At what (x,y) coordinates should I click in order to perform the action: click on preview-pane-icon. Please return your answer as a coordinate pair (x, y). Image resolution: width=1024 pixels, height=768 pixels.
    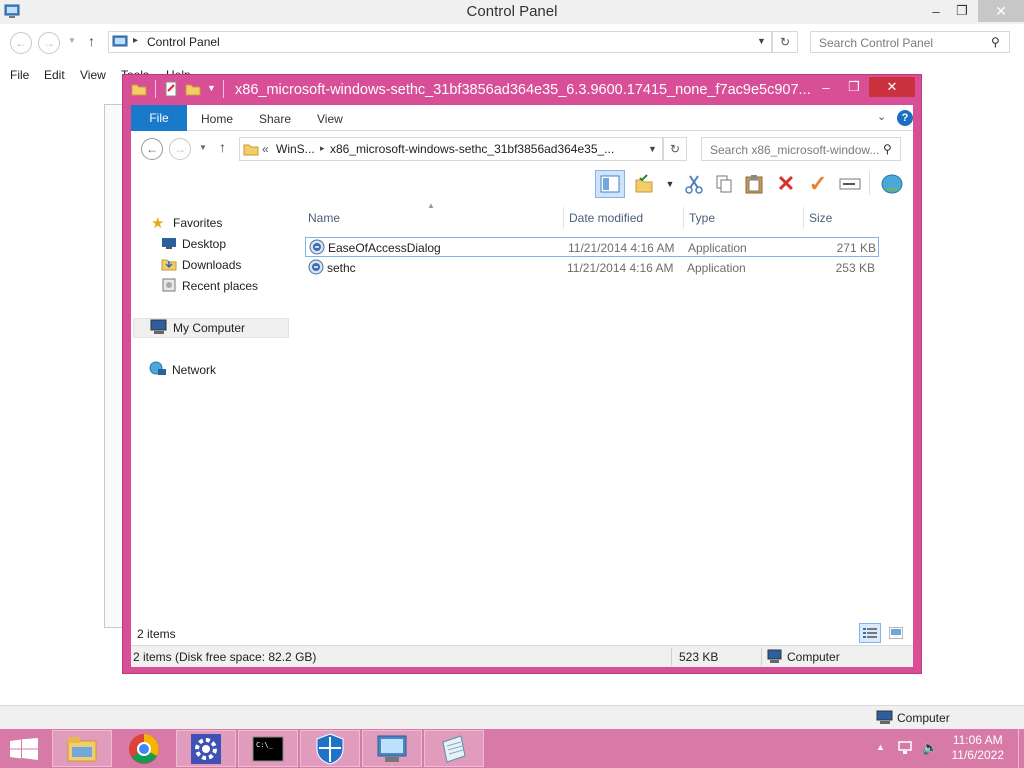
    Looking at the image, I should click on (610, 184).